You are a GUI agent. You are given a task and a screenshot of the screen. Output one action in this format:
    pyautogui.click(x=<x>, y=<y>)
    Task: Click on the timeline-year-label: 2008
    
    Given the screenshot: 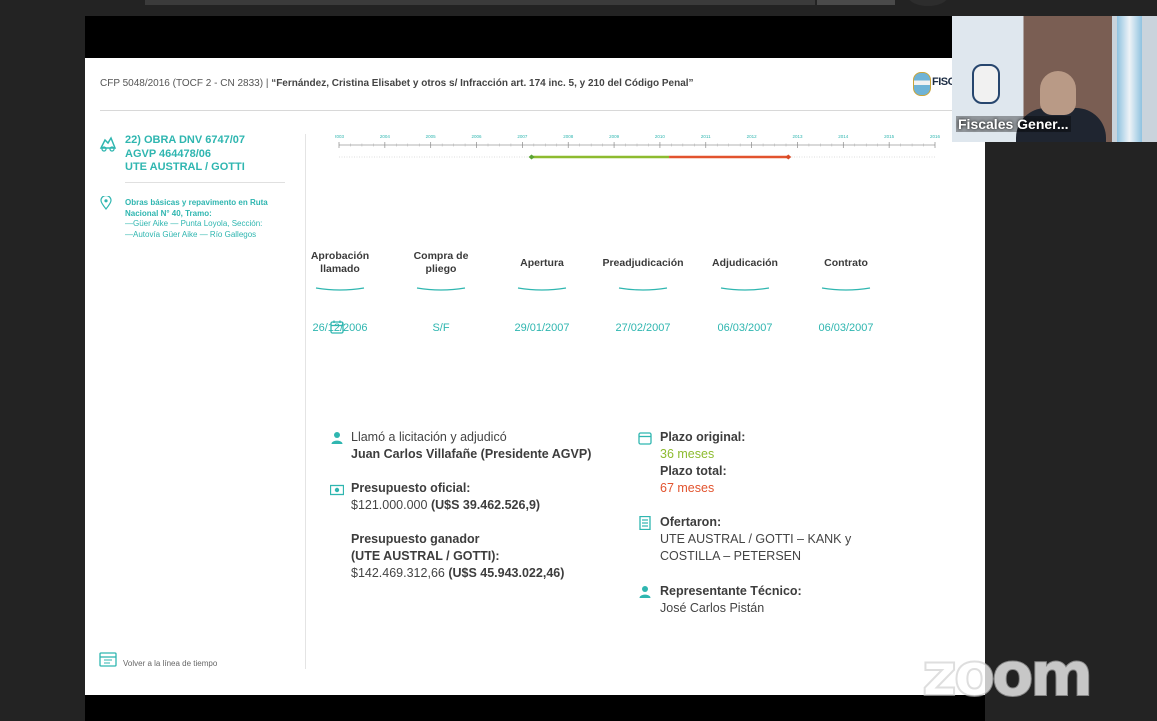 What is the action you would take?
    pyautogui.click(x=568, y=136)
    